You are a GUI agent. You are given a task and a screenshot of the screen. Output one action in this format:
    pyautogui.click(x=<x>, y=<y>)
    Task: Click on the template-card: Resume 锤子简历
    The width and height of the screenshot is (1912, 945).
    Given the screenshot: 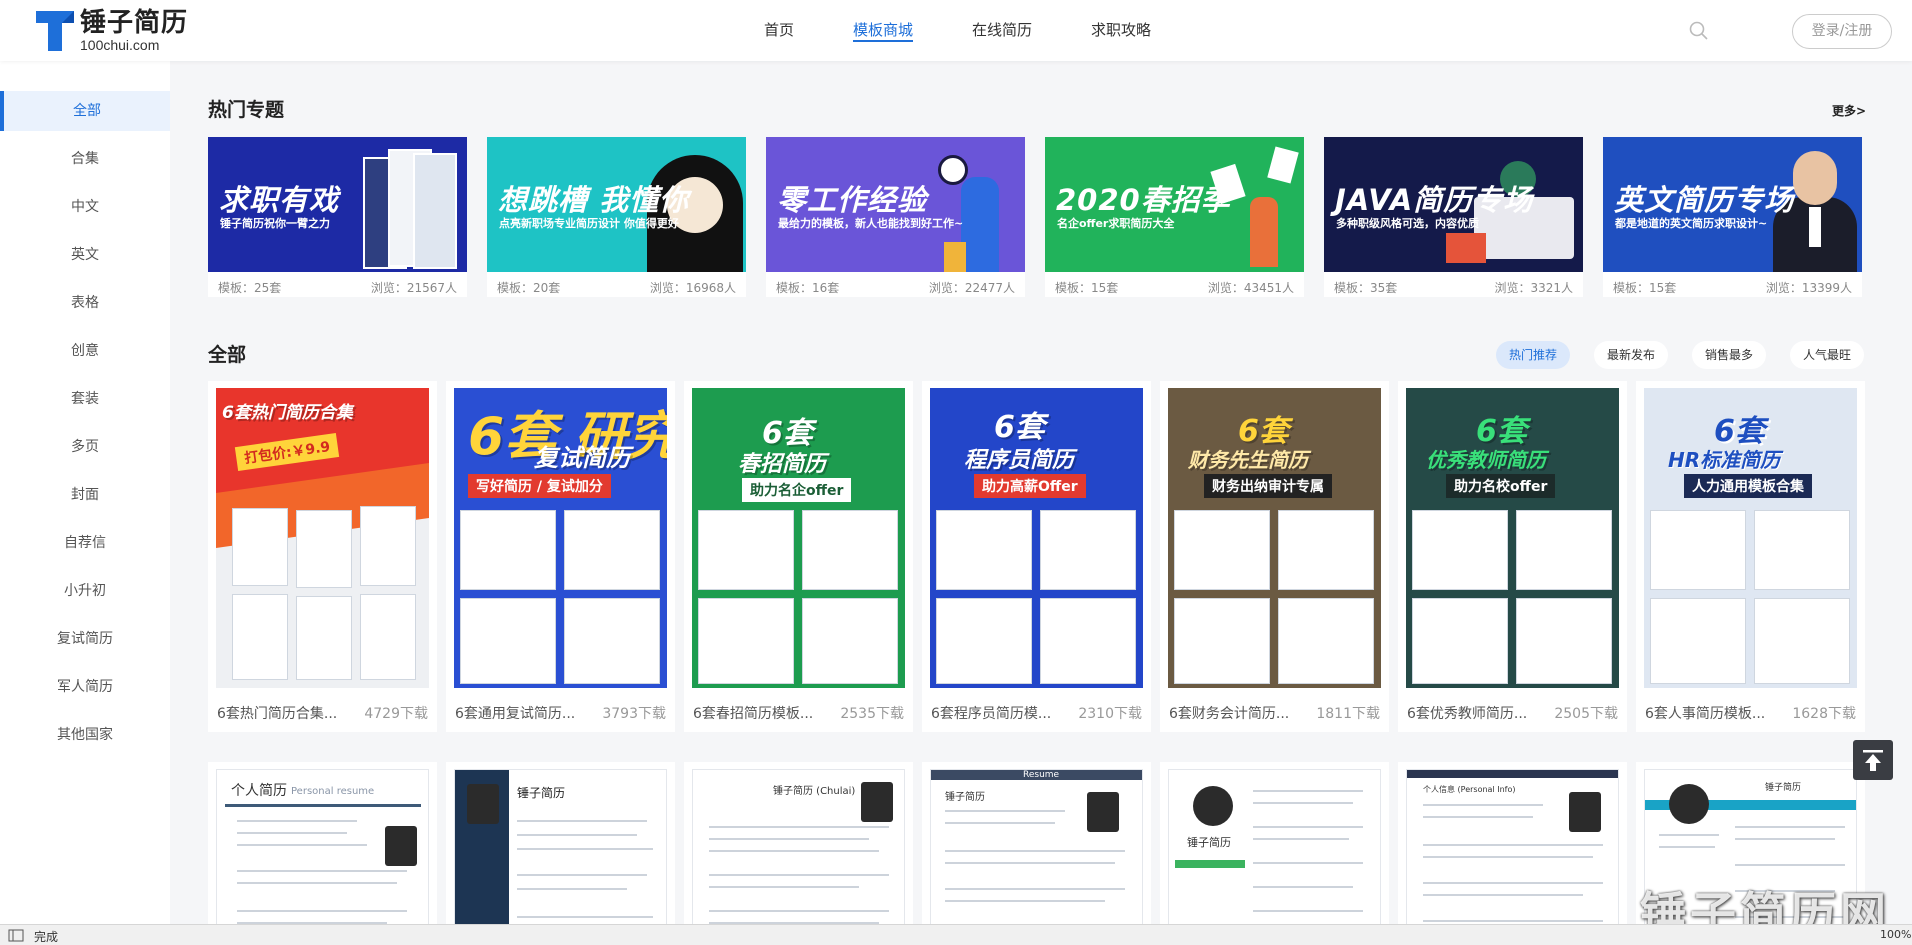 What is the action you would take?
    pyautogui.click(x=1036, y=853)
    